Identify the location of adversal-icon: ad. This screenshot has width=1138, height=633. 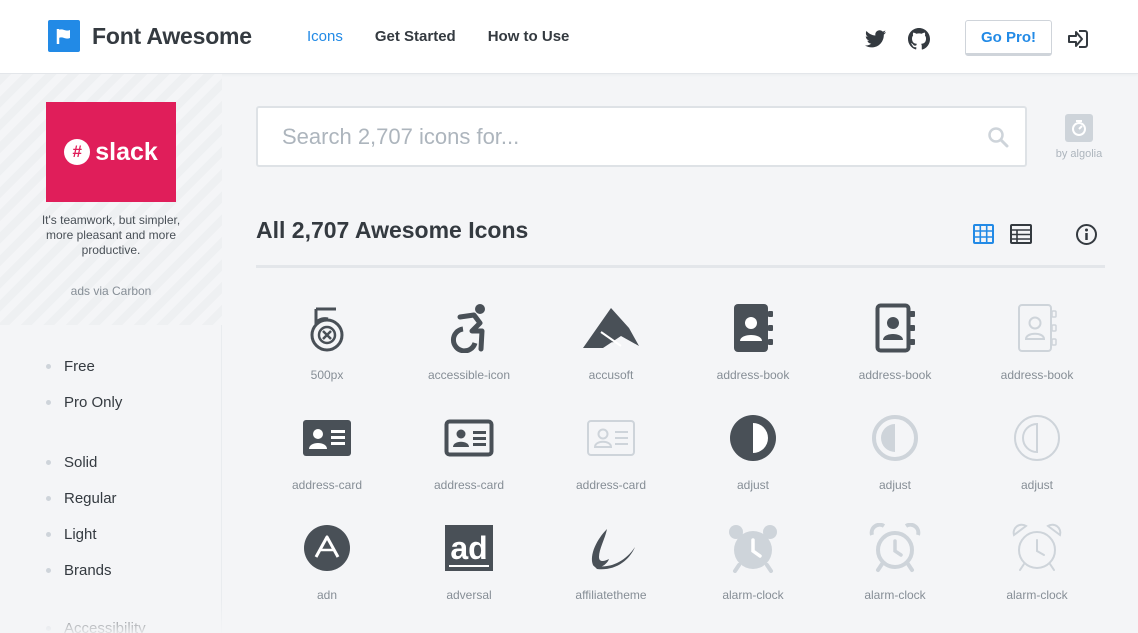
(469, 548).